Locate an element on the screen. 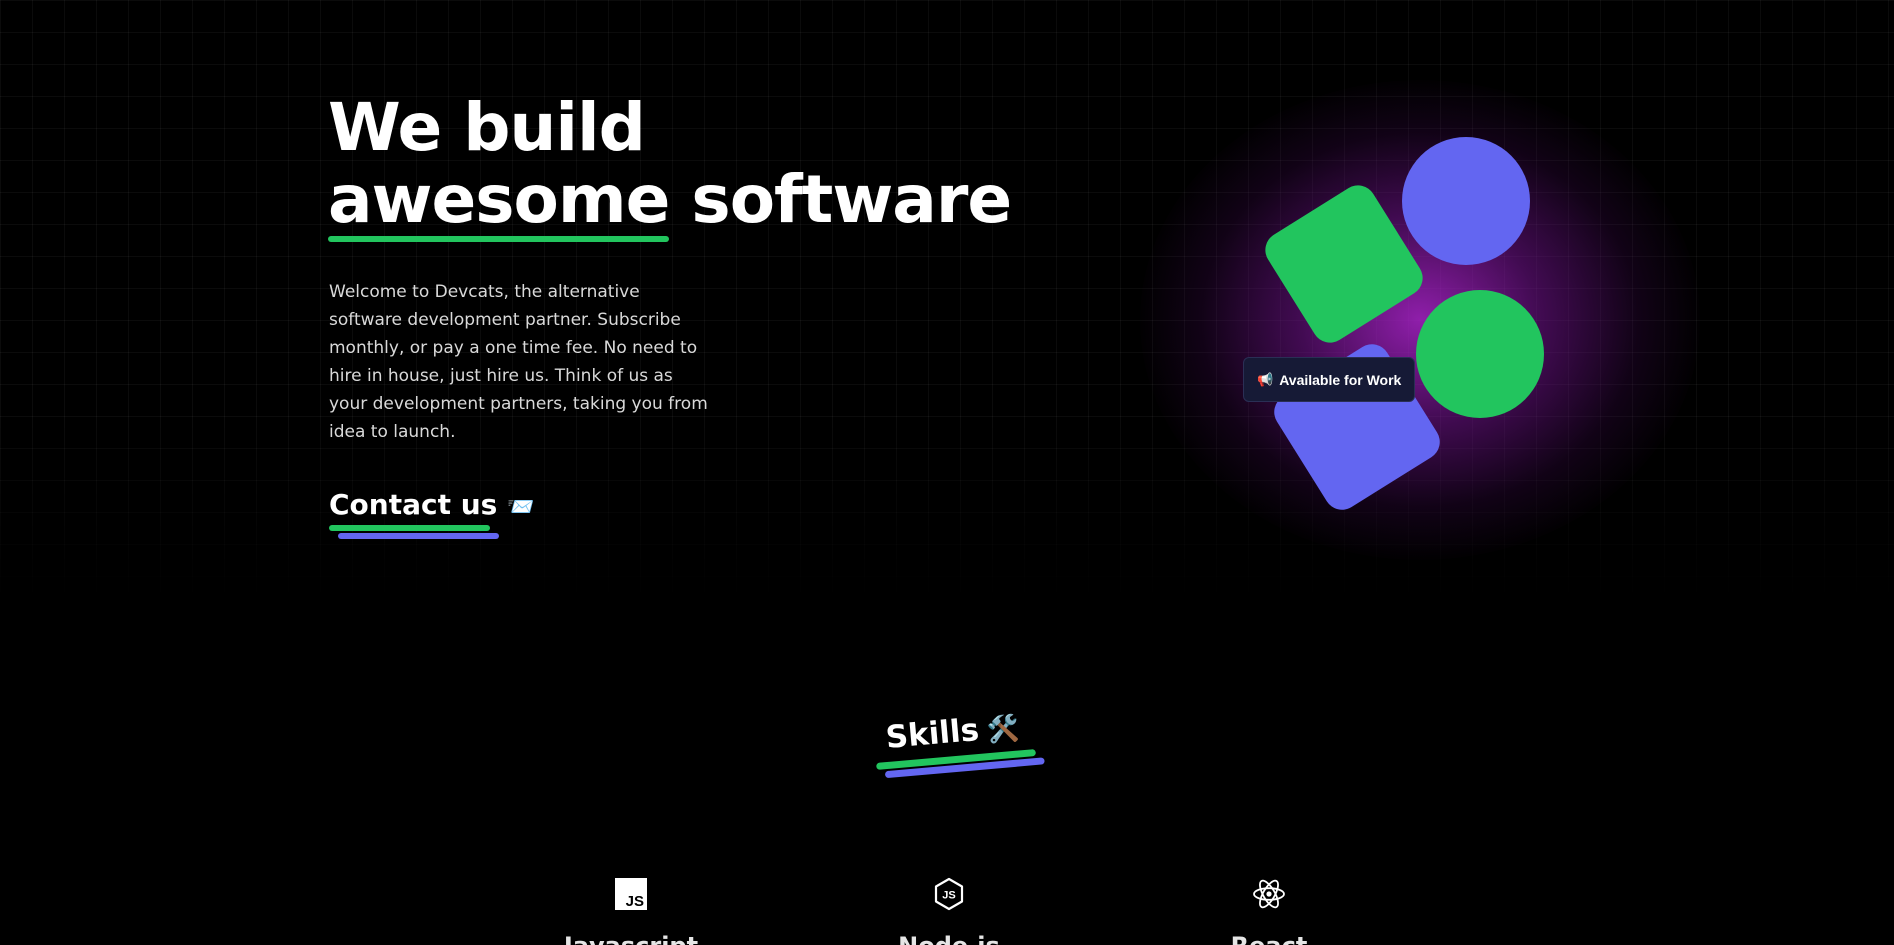 The height and width of the screenshot is (945, 1894). availability-label: Available for Work is located at coordinates (1340, 379).